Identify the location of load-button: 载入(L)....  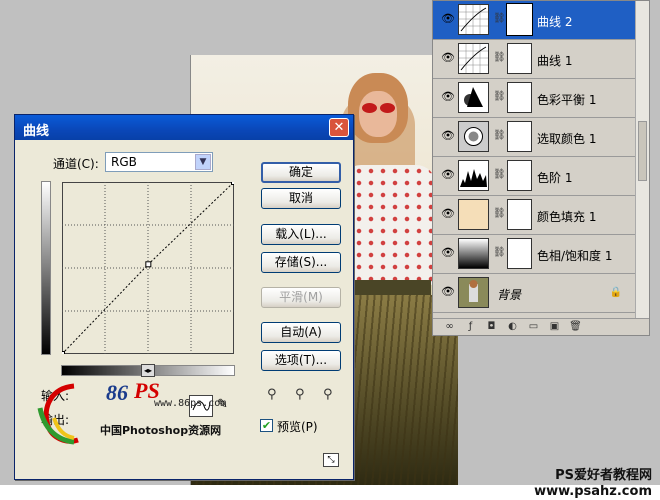
(301, 234).